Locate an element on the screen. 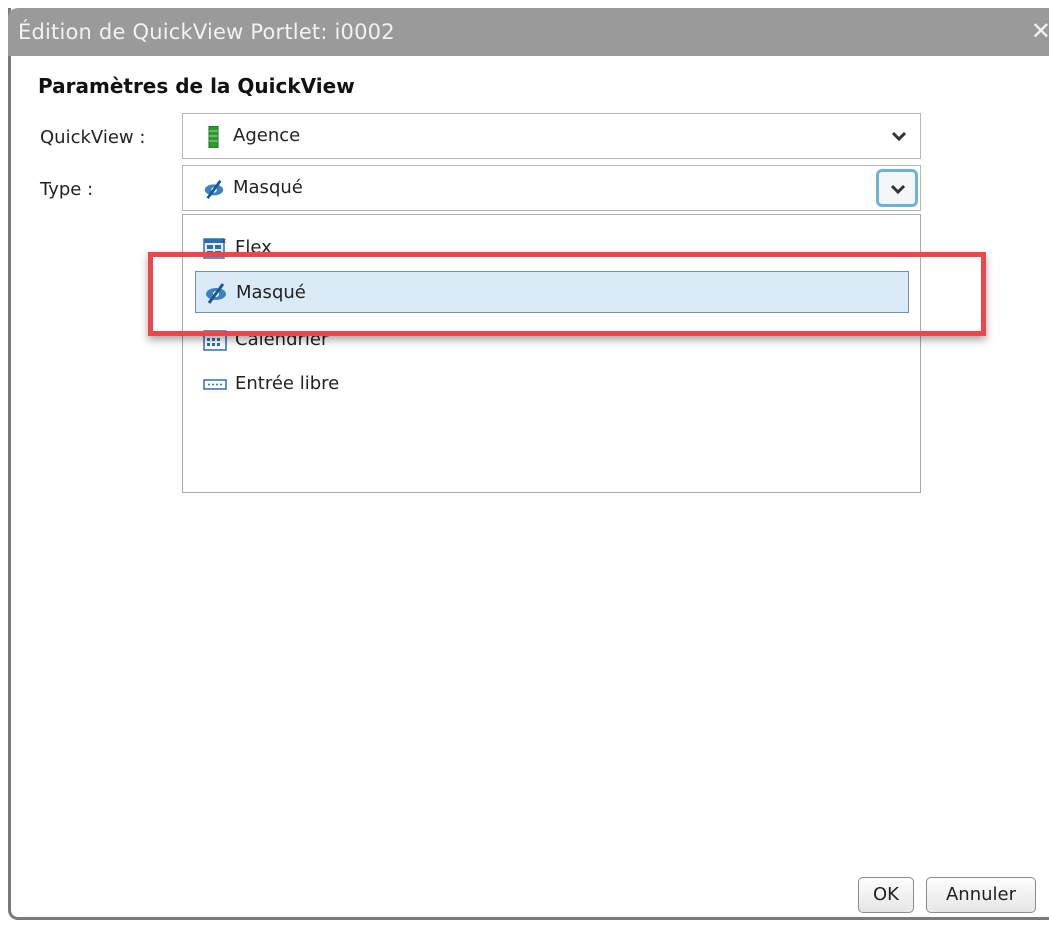 This screenshot has width=1049, height=928. option-label: Flex is located at coordinates (253, 247).